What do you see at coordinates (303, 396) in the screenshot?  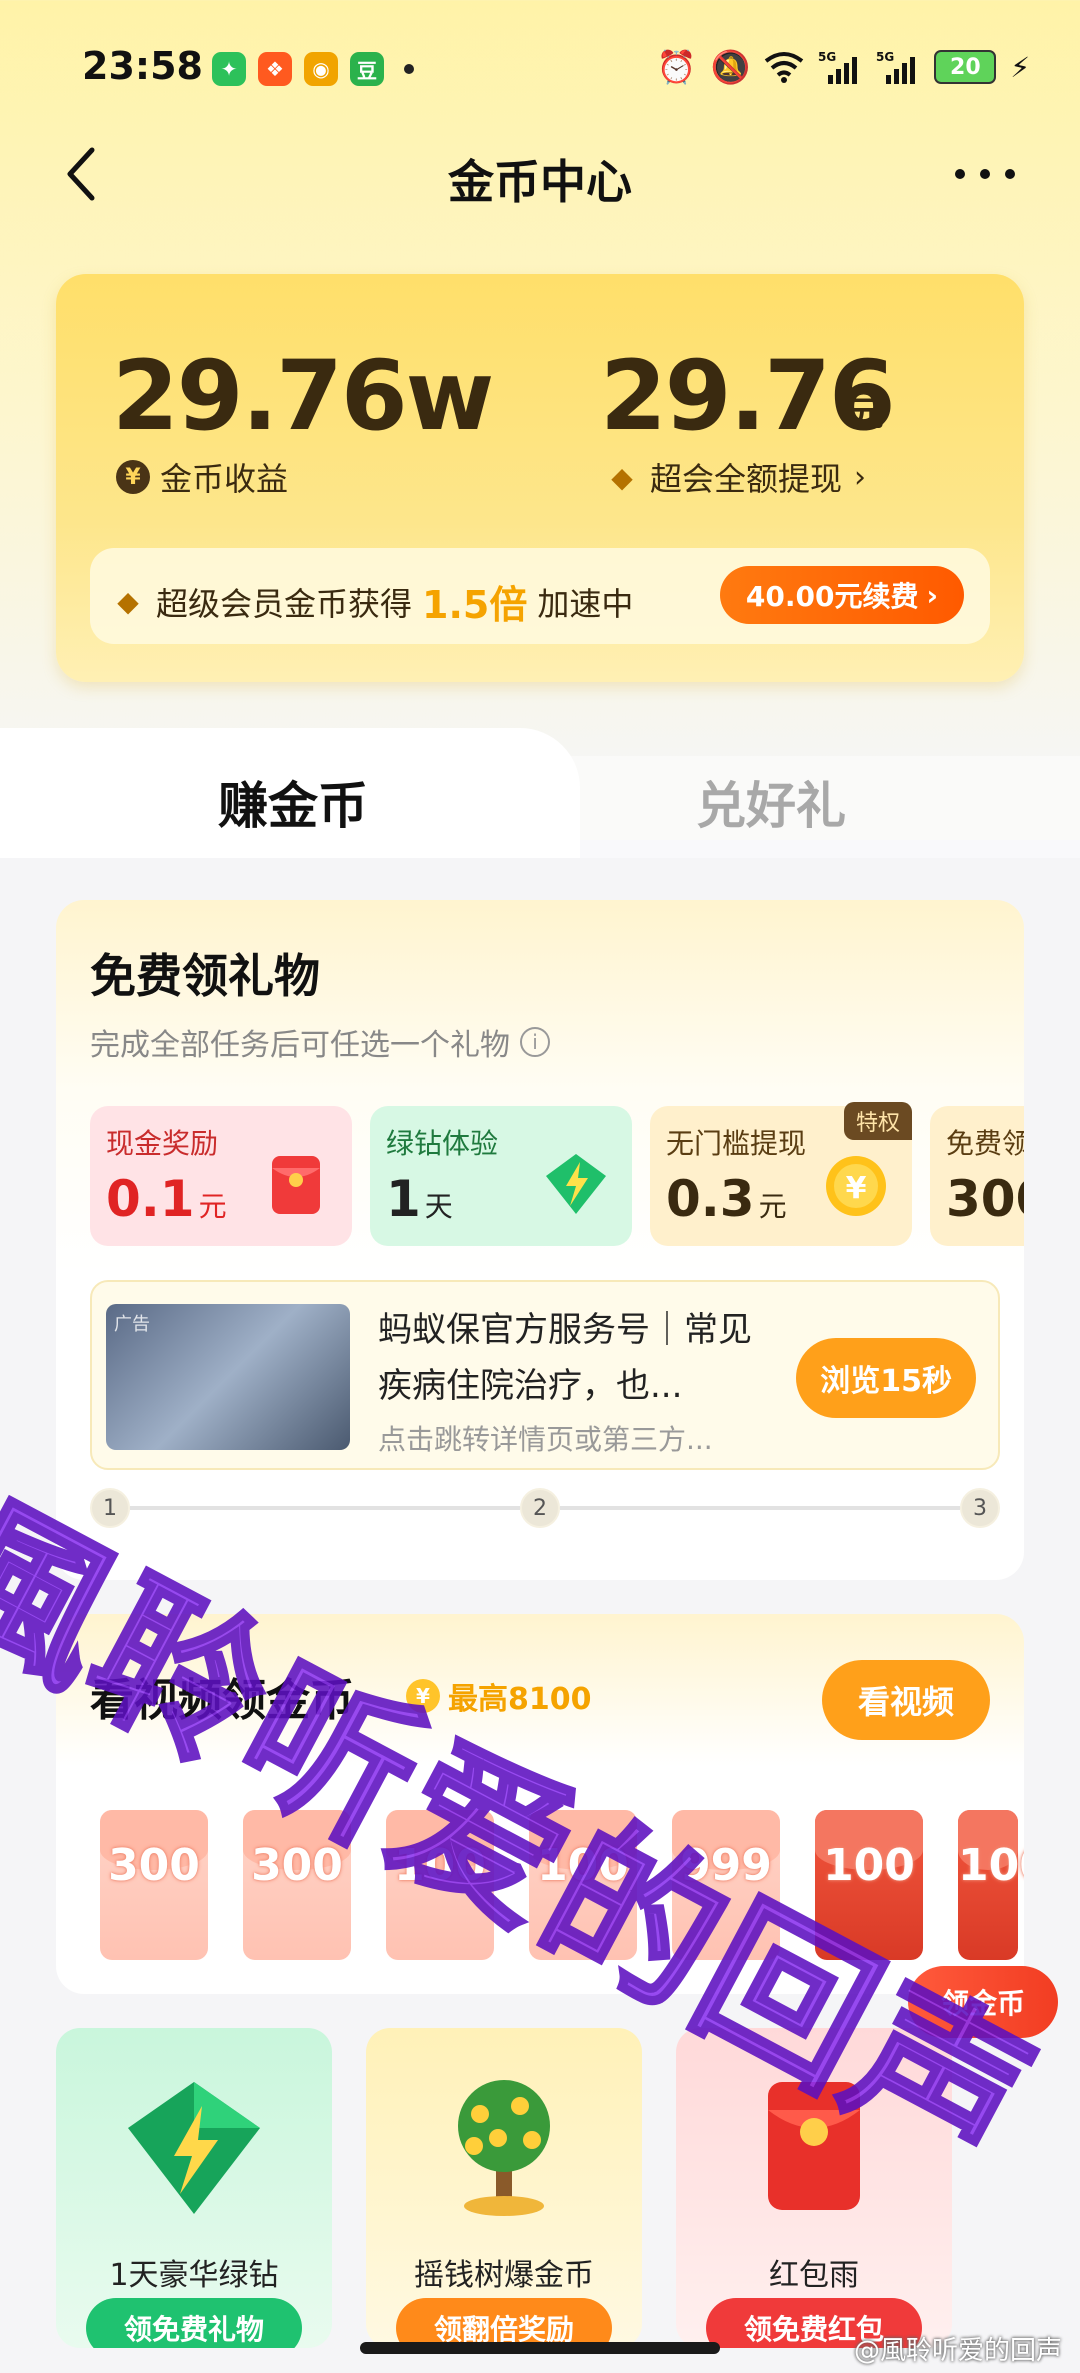 I see `coin-balance: 29.76w` at bounding box center [303, 396].